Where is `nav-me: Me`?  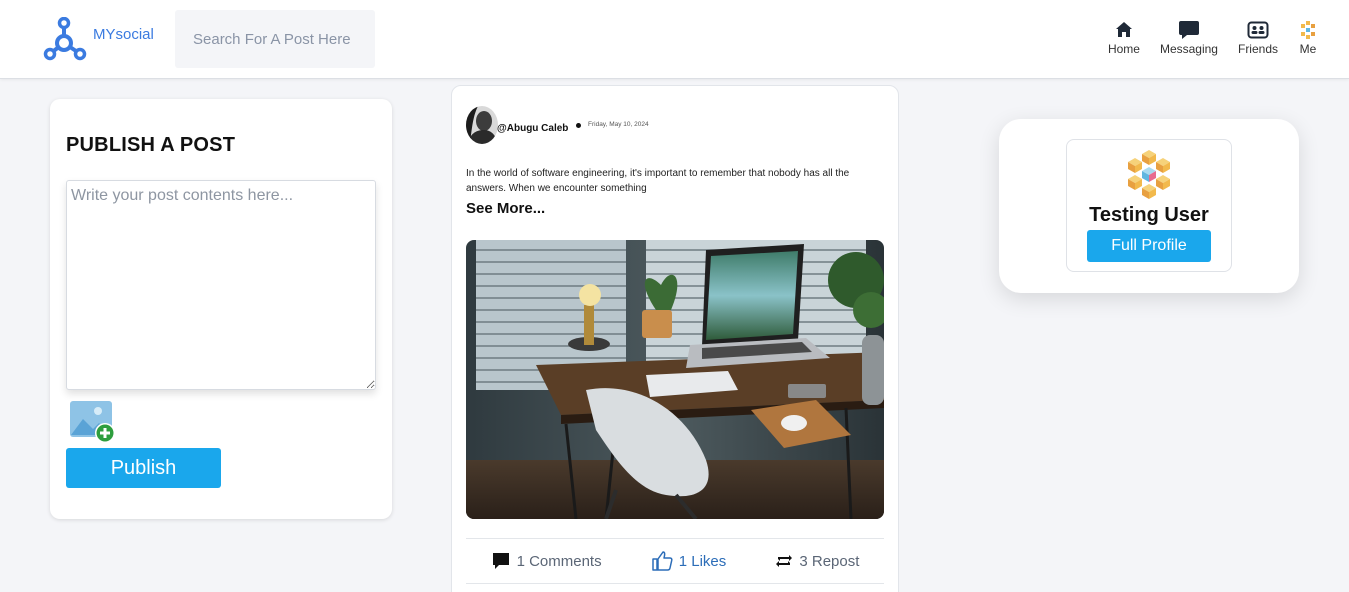 nav-me: Me is located at coordinates (1308, 38).